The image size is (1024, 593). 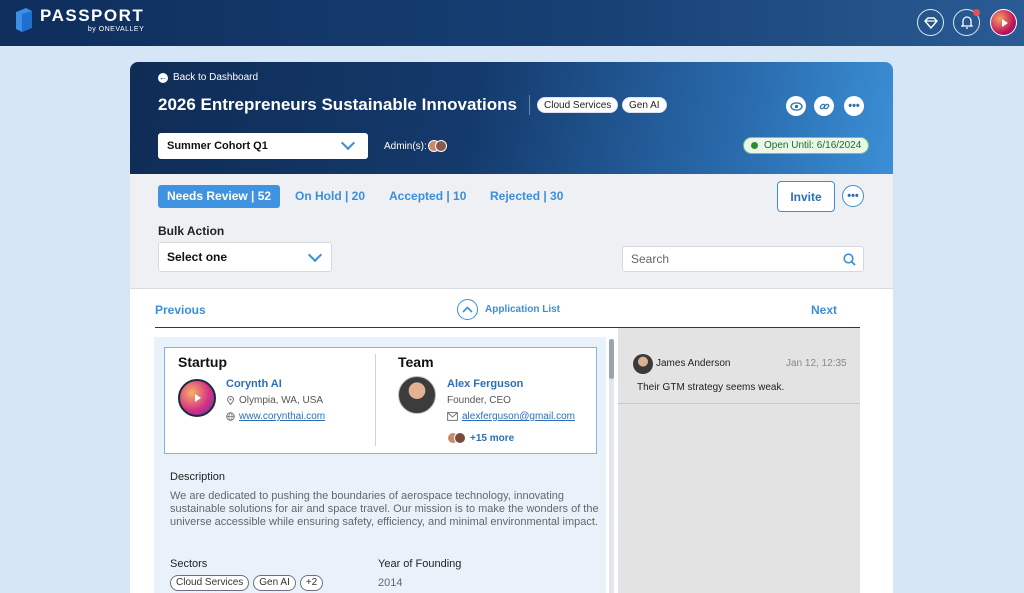 What do you see at coordinates (526, 196) in the screenshot?
I see `tab-rejected: Rejected | 30` at bounding box center [526, 196].